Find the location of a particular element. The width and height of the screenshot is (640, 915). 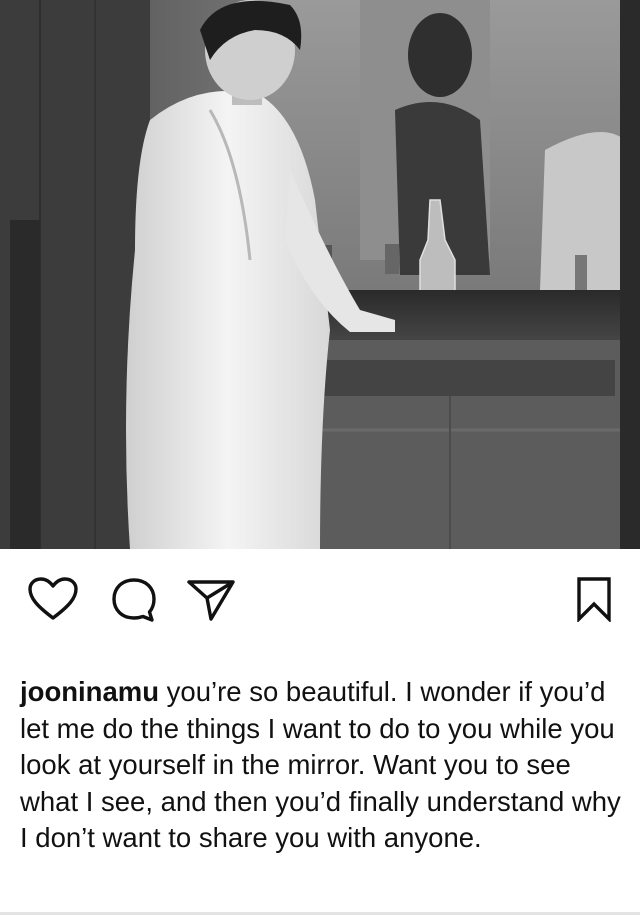

caption-username: jooninamu is located at coordinates (89, 691).